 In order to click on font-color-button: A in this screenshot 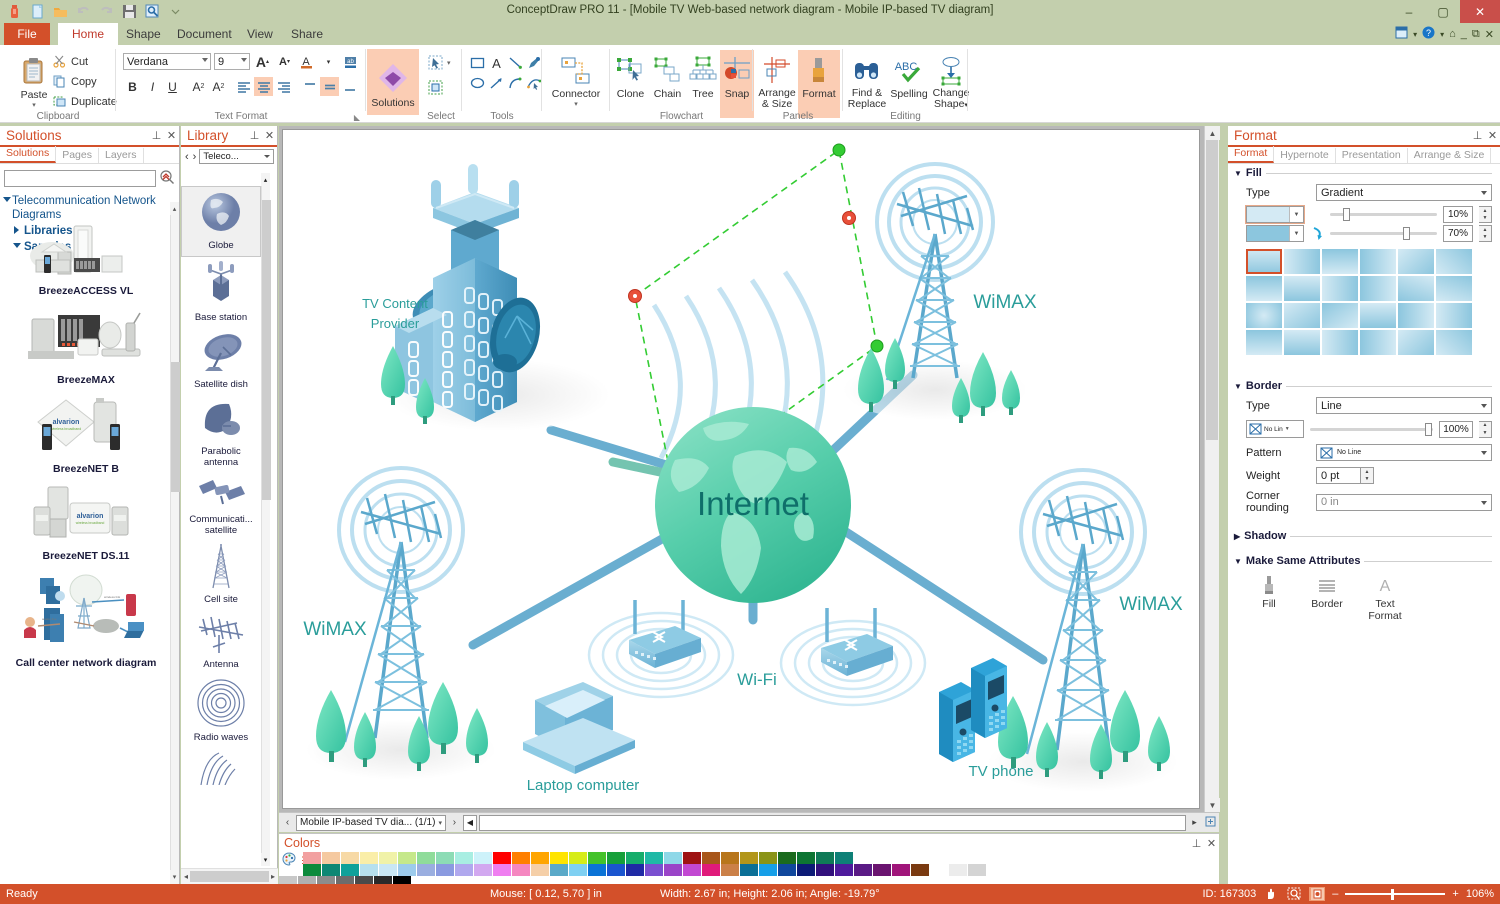, I will do `click(306, 61)`.